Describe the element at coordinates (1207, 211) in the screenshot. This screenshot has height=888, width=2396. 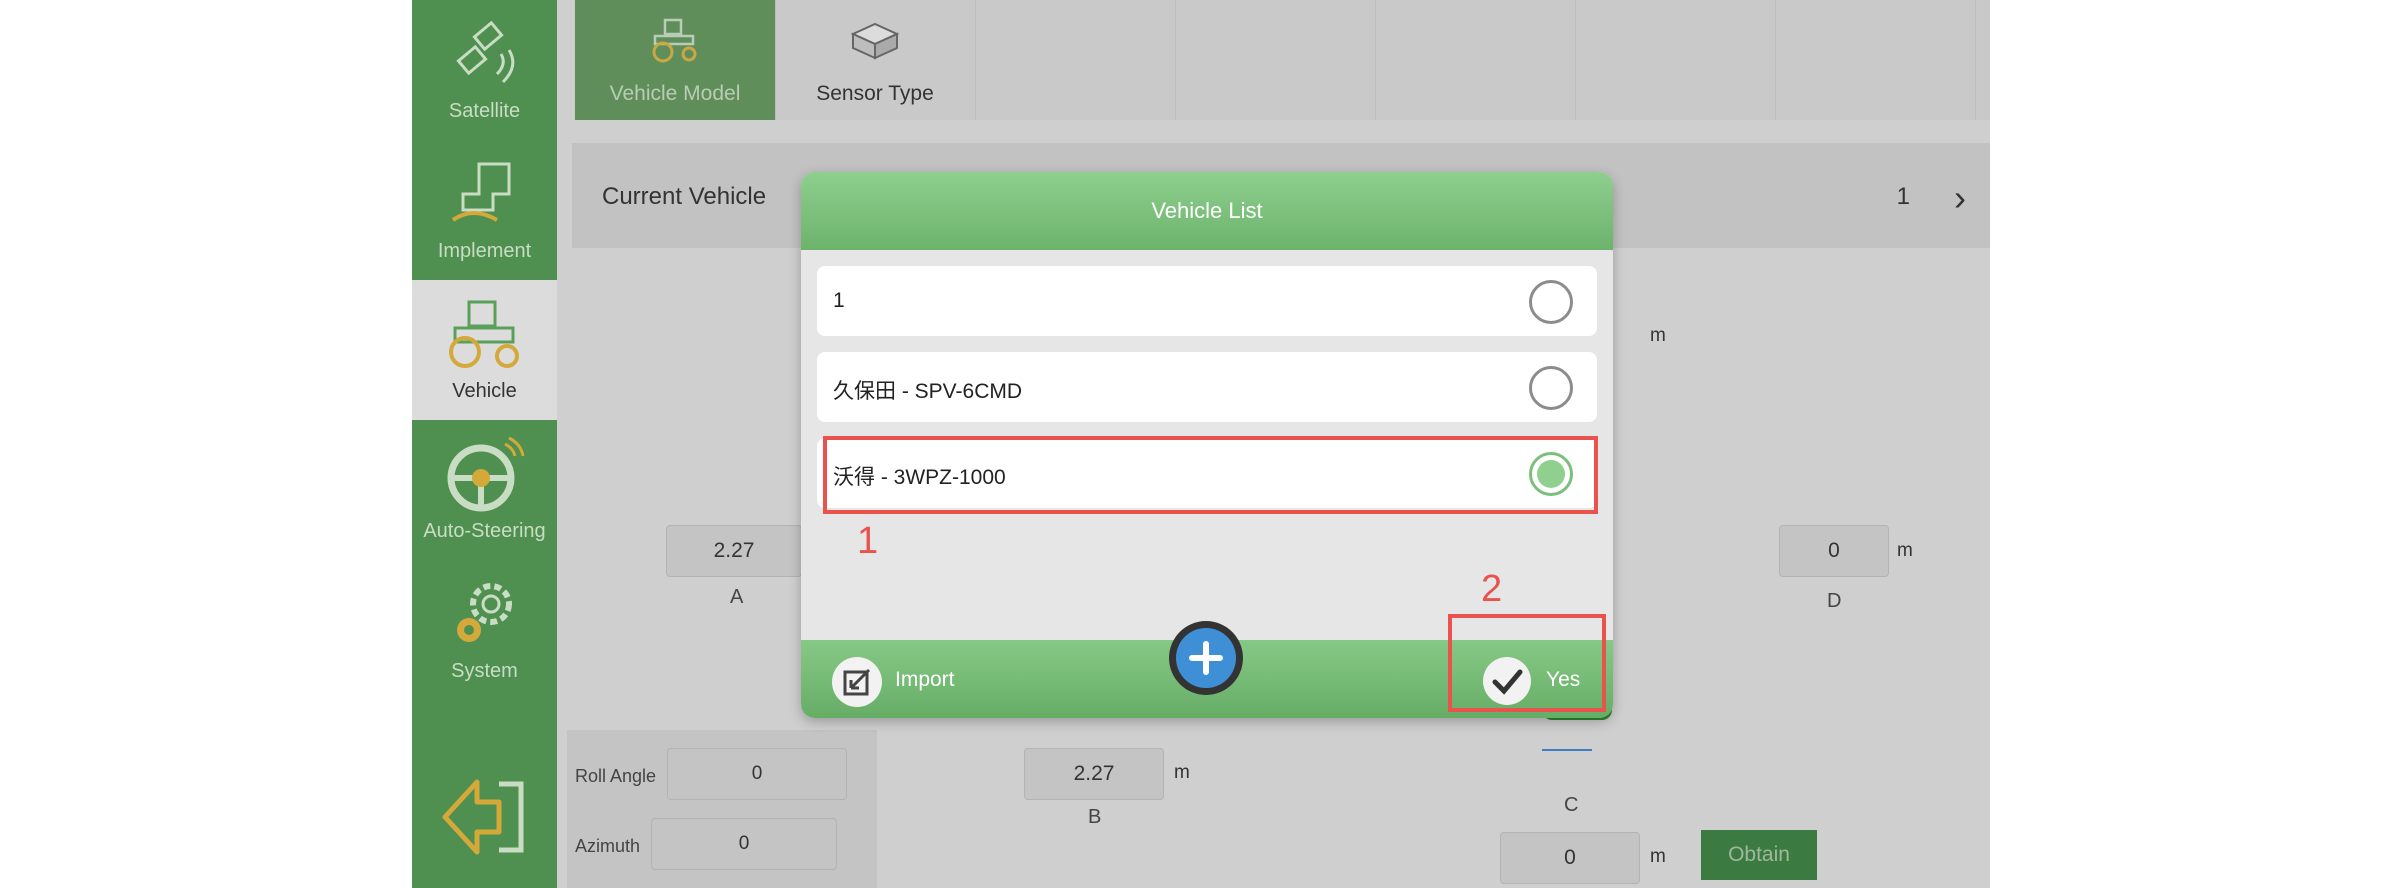
I see `dialog-title: Vehicle List` at that location.